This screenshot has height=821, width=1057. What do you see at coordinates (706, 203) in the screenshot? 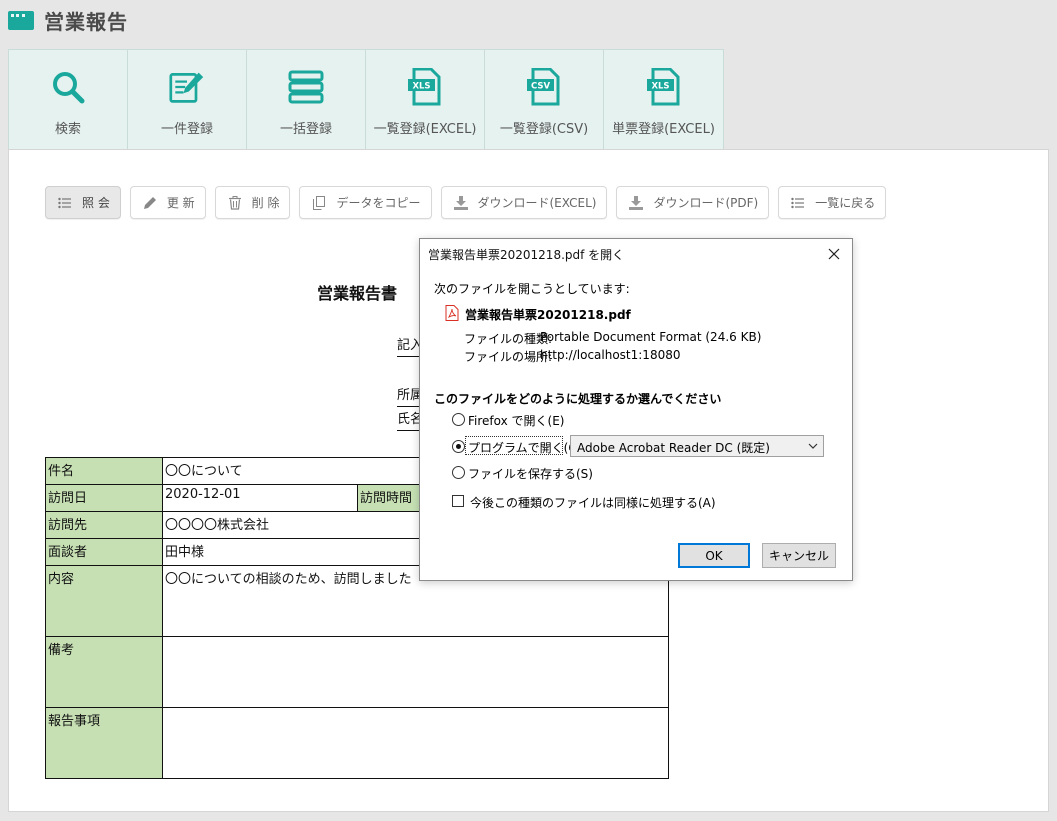
I see `download-pdf-button-label: ダウンロード(PDF)` at bounding box center [706, 203].